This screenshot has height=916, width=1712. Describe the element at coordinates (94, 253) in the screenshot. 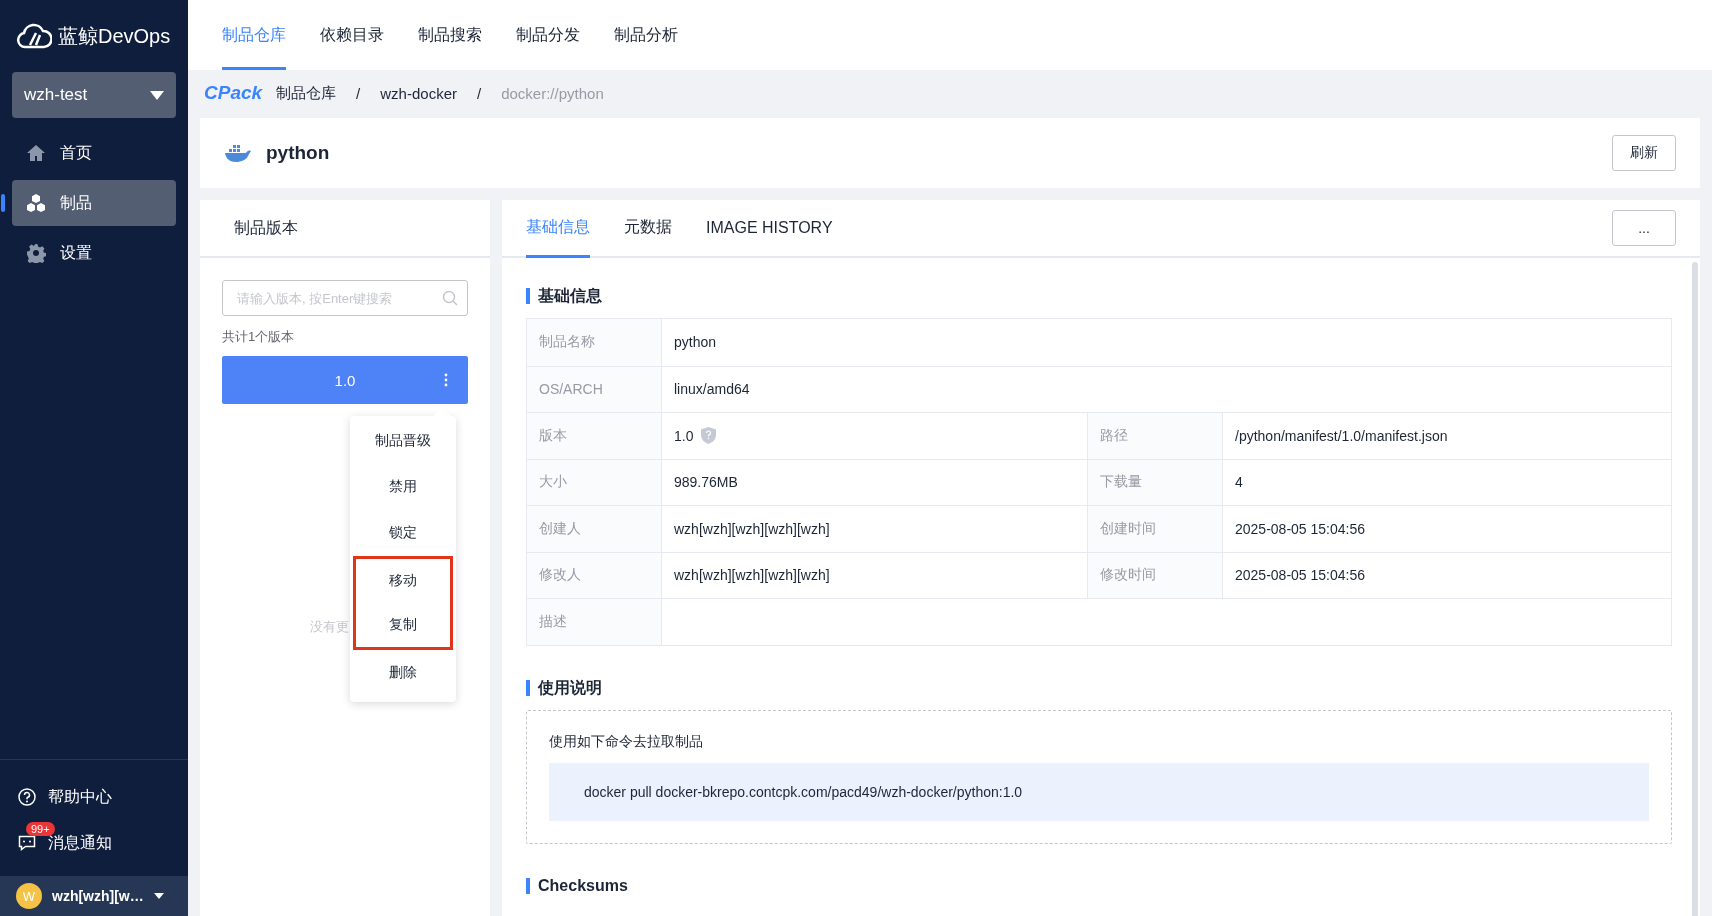

I see `nav-item: 设置` at that location.